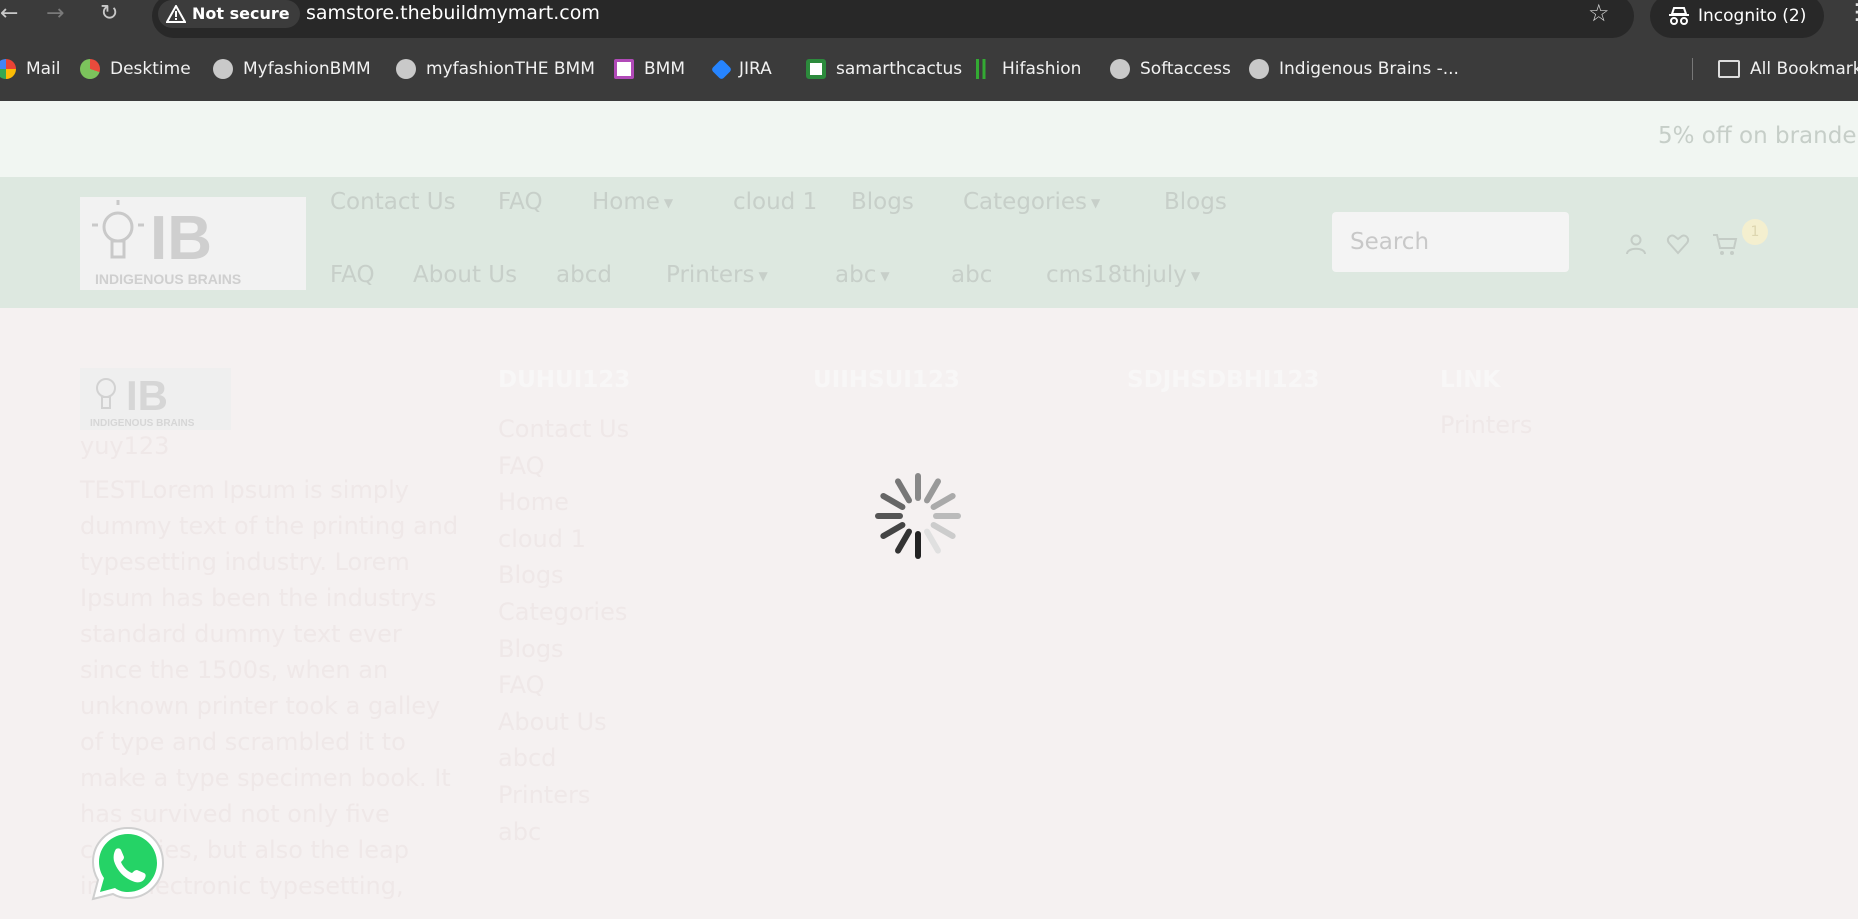  What do you see at coordinates (1031, 202) in the screenshot?
I see `nav-categories: Categories ▼` at bounding box center [1031, 202].